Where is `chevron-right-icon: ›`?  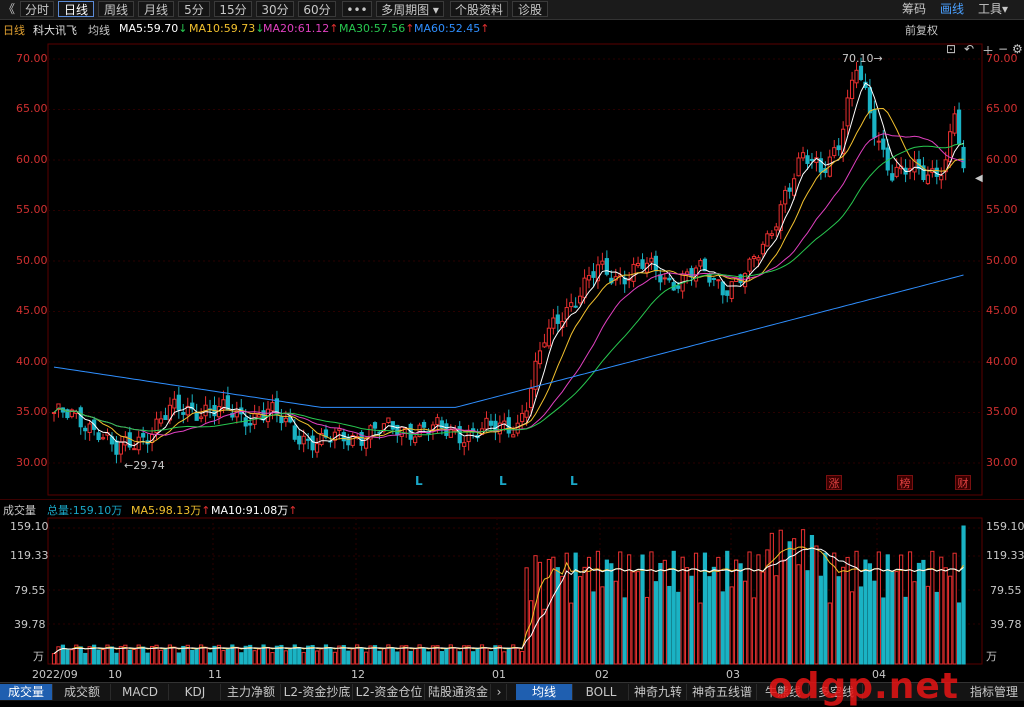
chevron-right-icon: › is located at coordinates (499, 692).